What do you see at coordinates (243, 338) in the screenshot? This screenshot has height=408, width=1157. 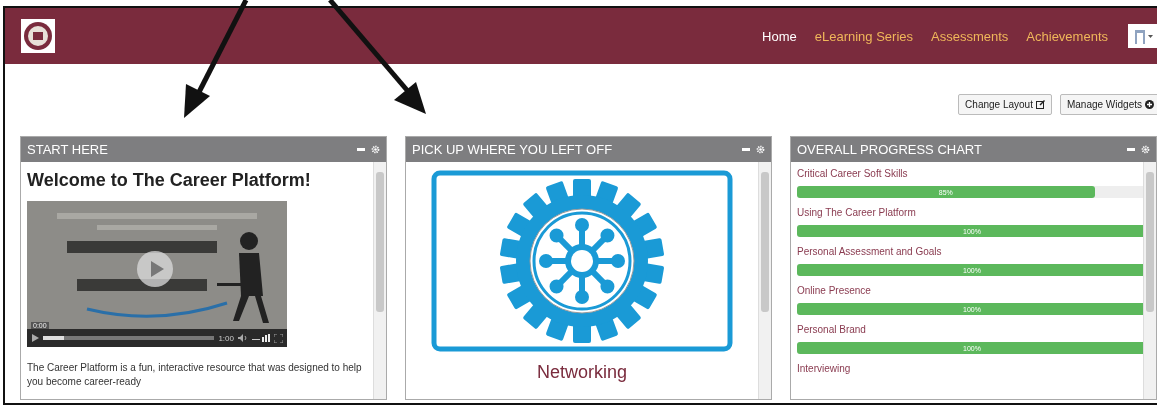 I see `volume-icon` at bounding box center [243, 338].